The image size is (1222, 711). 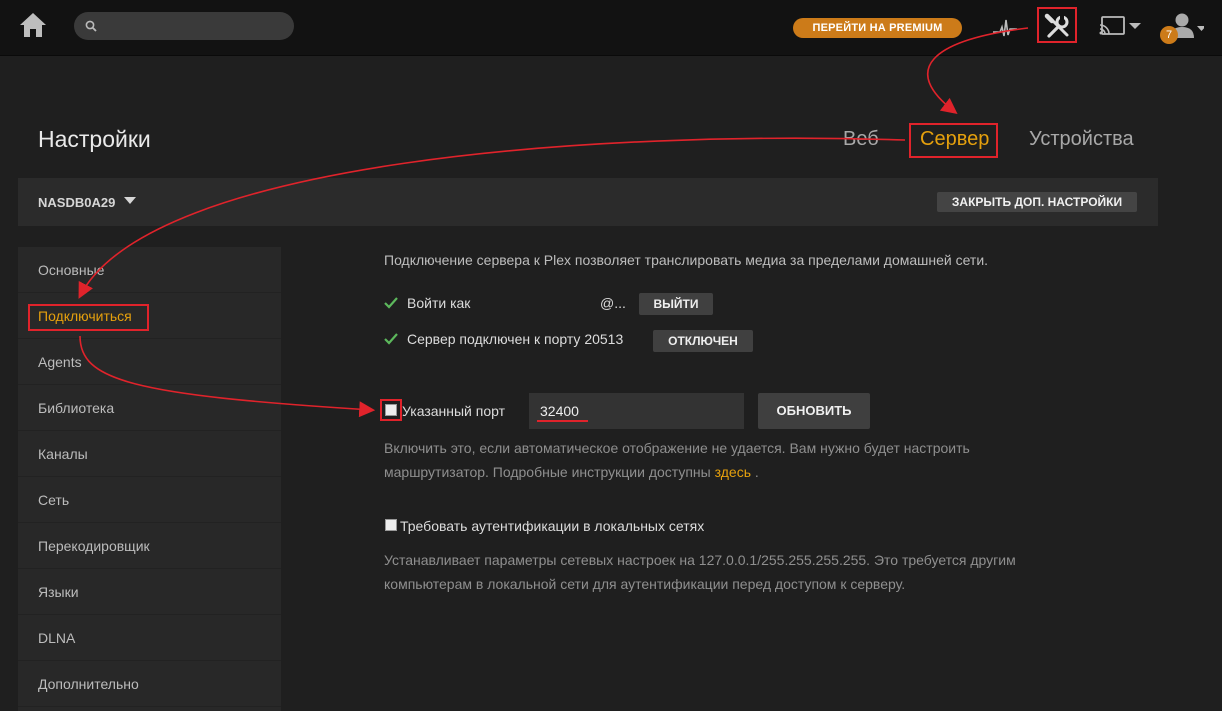 What do you see at coordinates (149, 592) in the screenshot?
I see `sidebar-item-languages: Языки` at bounding box center [149, 592].